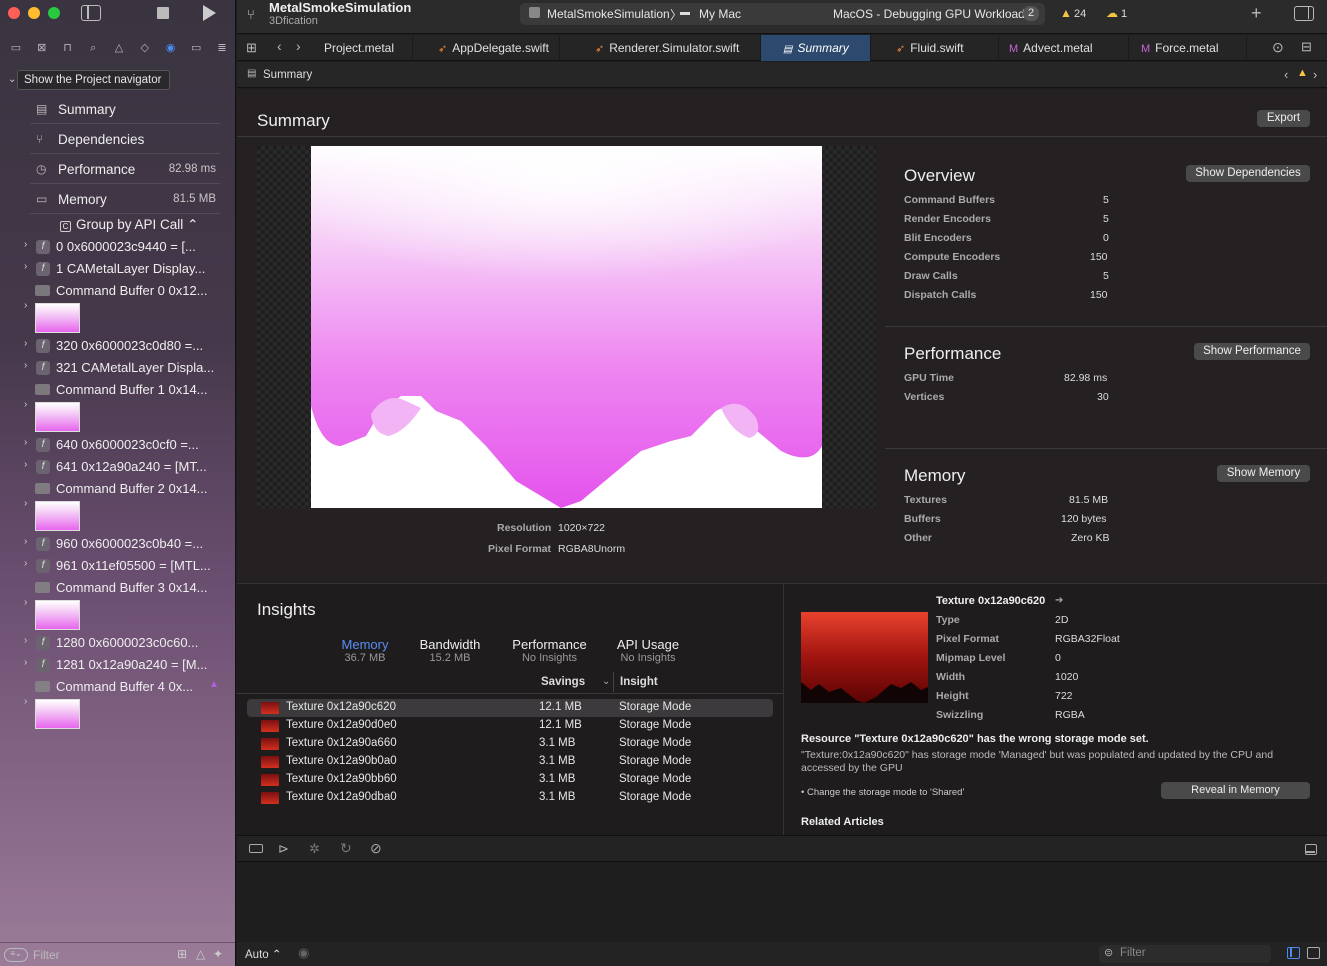 This screenshot has width=1327, height=966. What do you see at coordinates (1064, 48) in the screenshot?
I see `tab-advect-metal: M Advect.metal` at bounding box center [1064, 48].